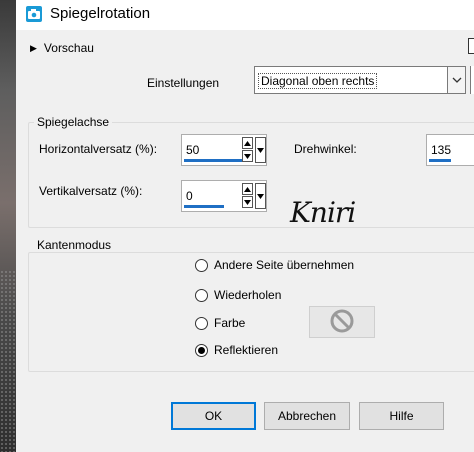 Image resolution: width=474 pixels, height=452 pixels. Describe the element at coordinates (440, 160) in the screenshot. I see `rotation-angle-slider` at that location.